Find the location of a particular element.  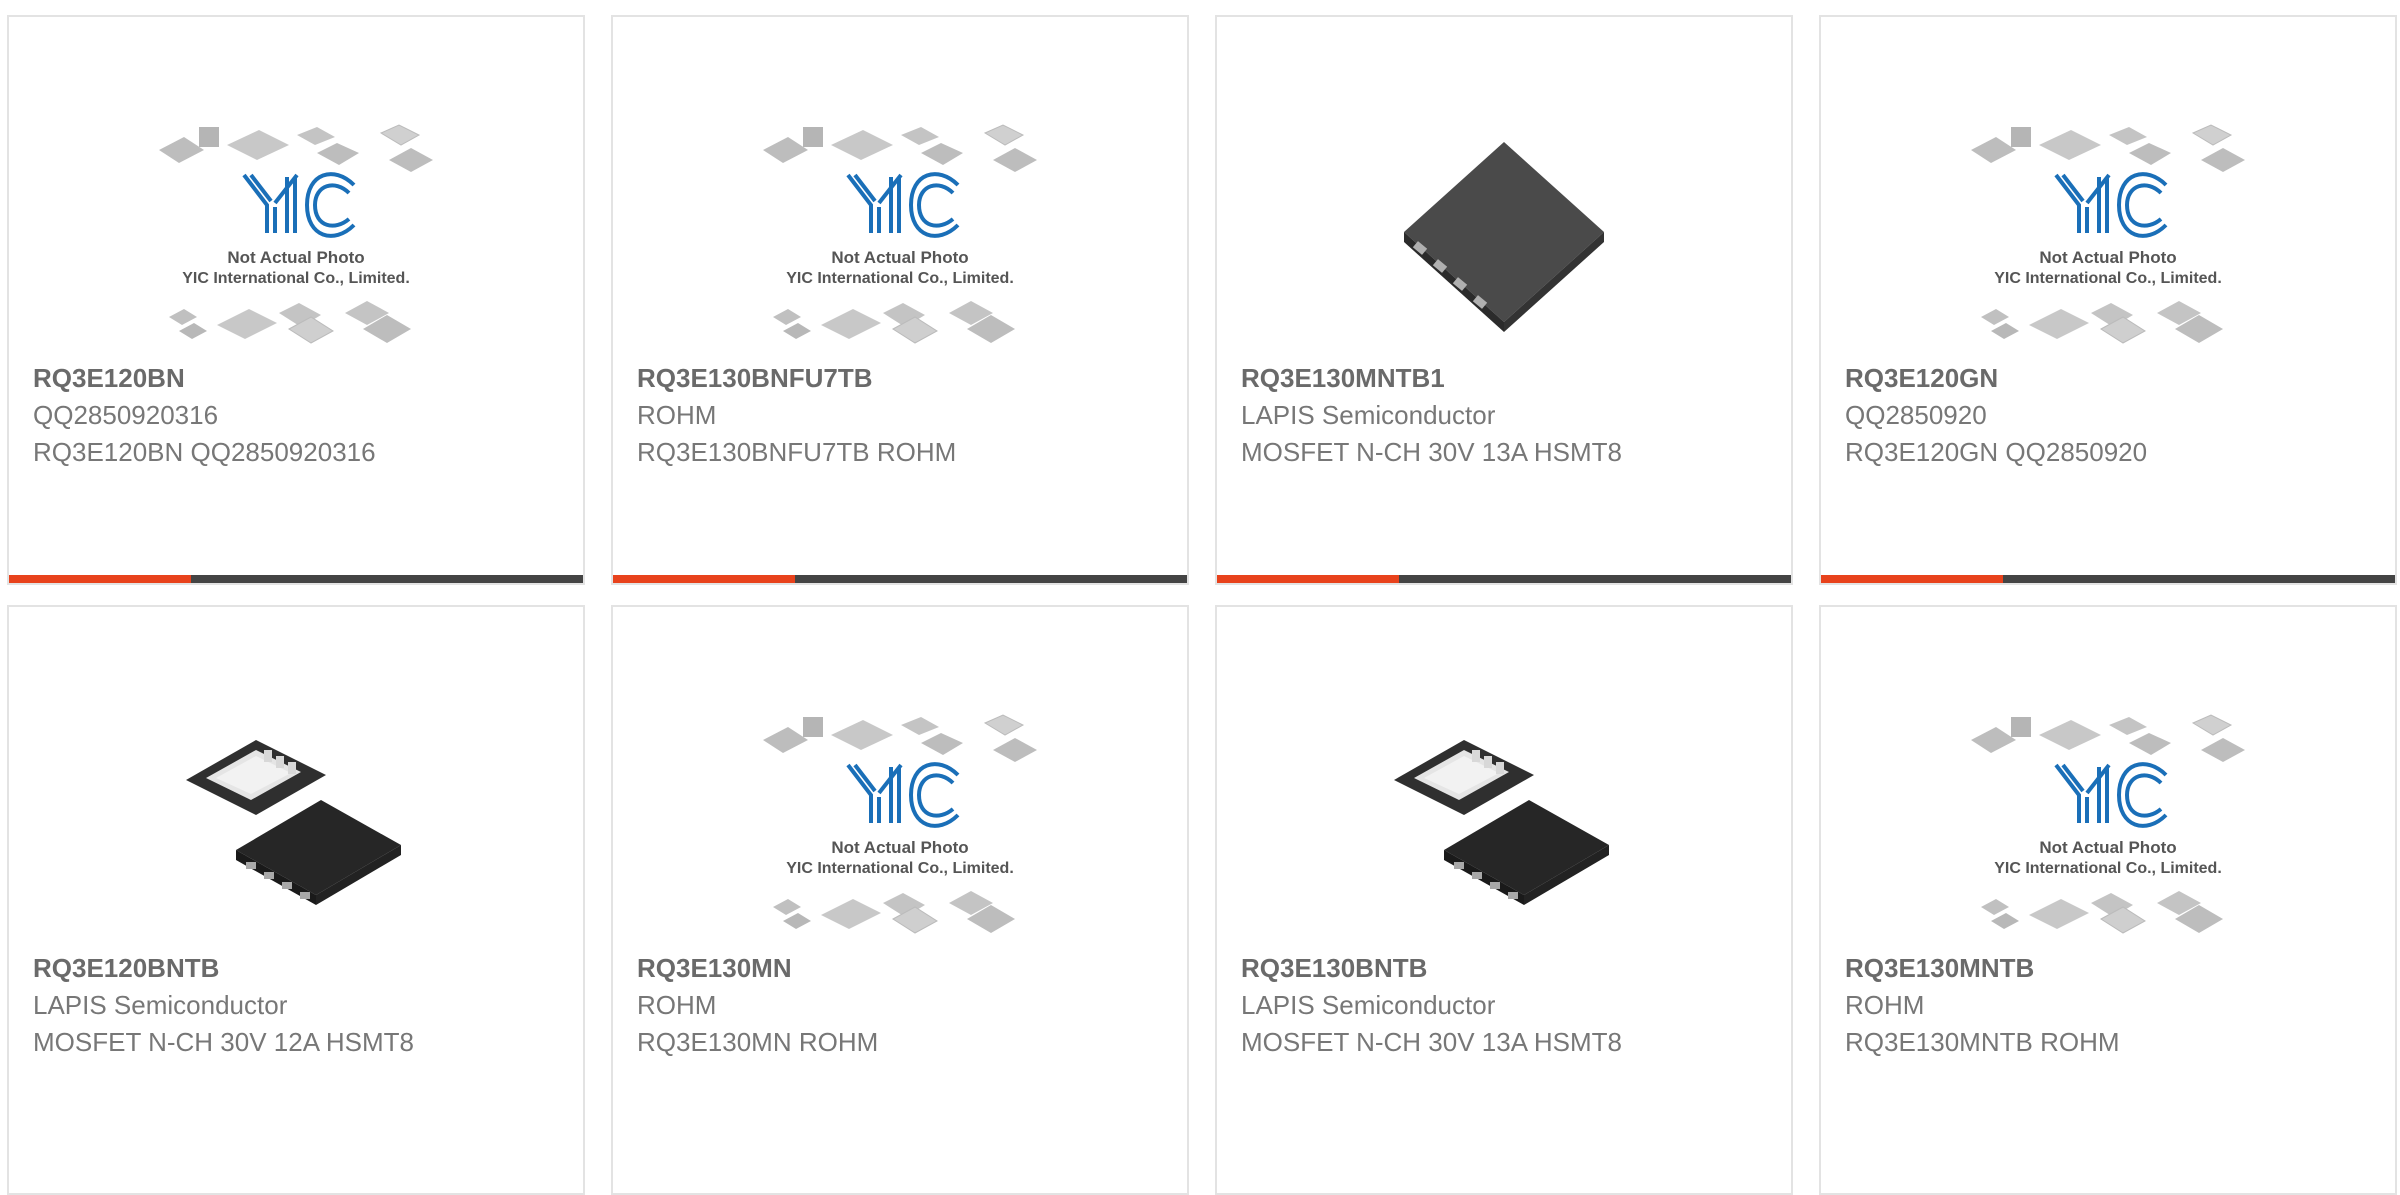

description: RQ3E130BNFU7TB ROHM is located at coordinates (797, 452).